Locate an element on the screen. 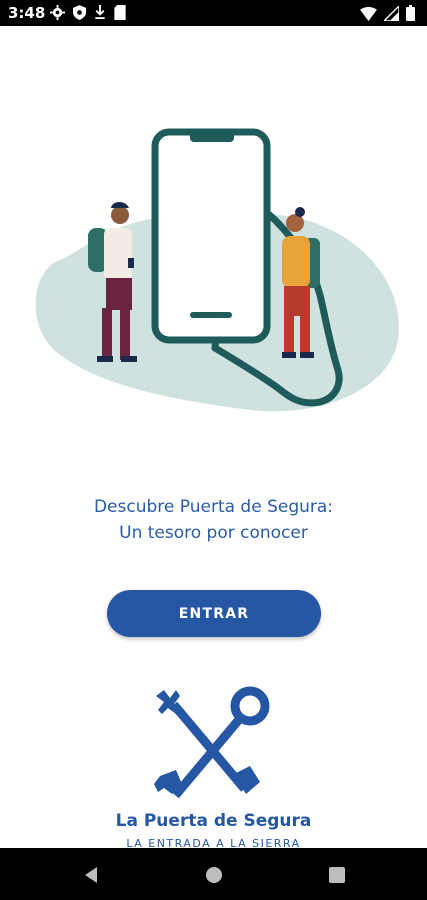 The image size is (427, 900). download-arrow-icon is located at coordinates (100, 12).